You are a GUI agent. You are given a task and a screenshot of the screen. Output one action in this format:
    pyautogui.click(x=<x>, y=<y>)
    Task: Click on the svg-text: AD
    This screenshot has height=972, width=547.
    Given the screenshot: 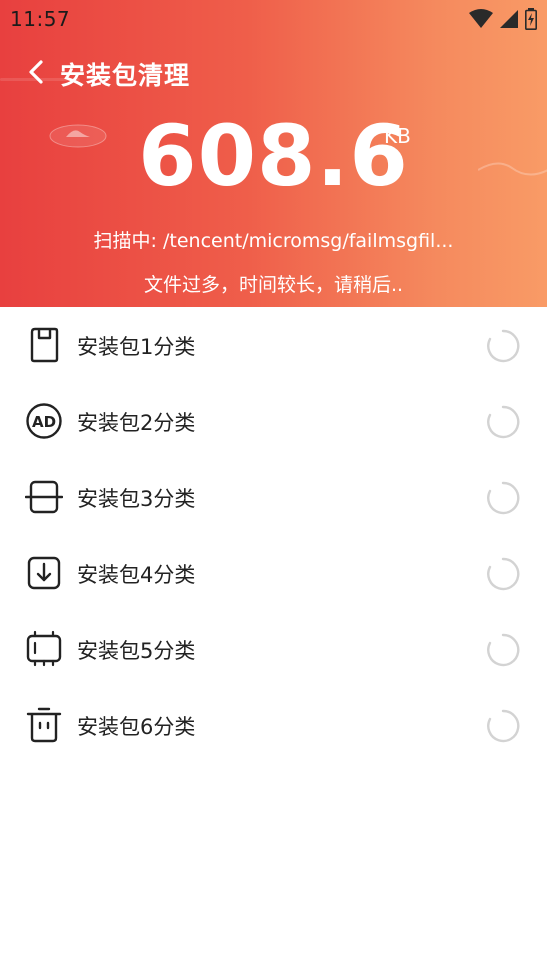 What is the action you would take?
    pyautogui.click(x=44, y=422)
    